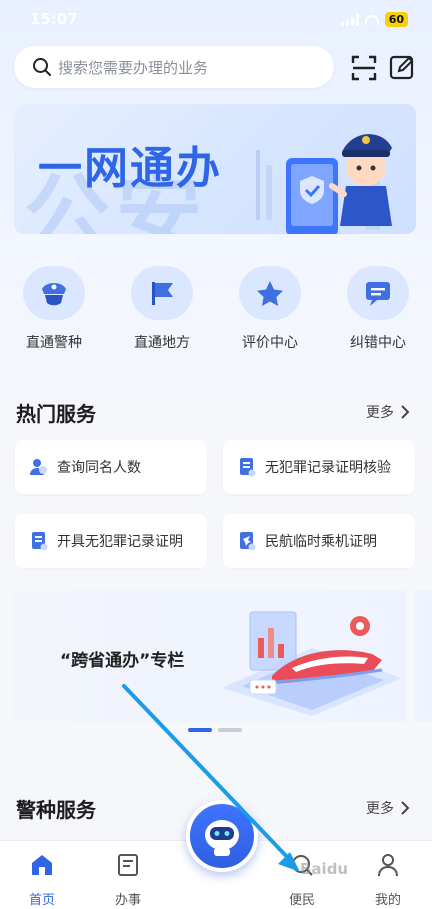 Image resolution: width=432 pixels, height=909 pixels. Describe the element at coordinates (324, 184) in the screenshot. I see `police-mascot-illustration` at that location.